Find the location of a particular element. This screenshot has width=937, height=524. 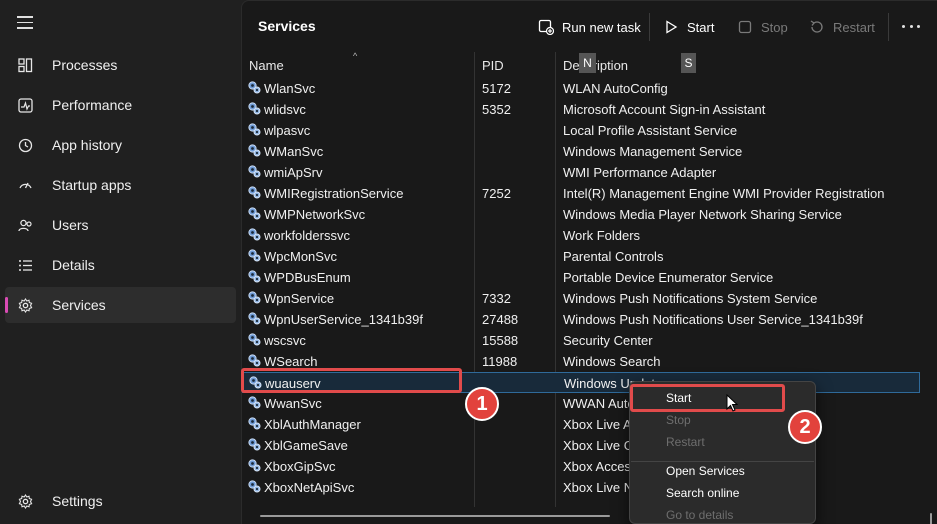

vertical-scrollbar is located at coordinates (931, 518).